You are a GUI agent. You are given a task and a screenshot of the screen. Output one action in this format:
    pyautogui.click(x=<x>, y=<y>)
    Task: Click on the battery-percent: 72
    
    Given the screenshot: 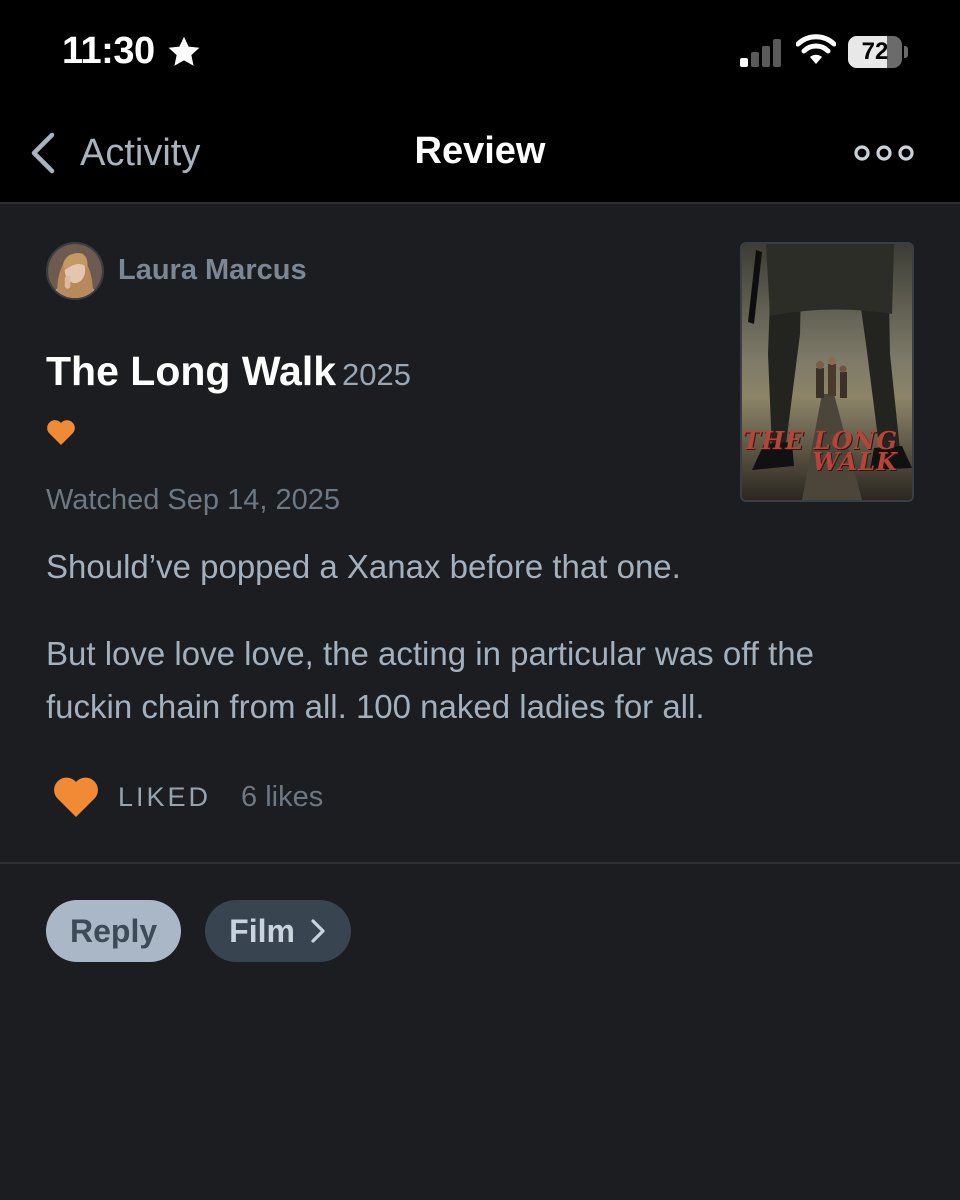 What is the action you would take?
    pyautogui.click(x=875, y=51)
    